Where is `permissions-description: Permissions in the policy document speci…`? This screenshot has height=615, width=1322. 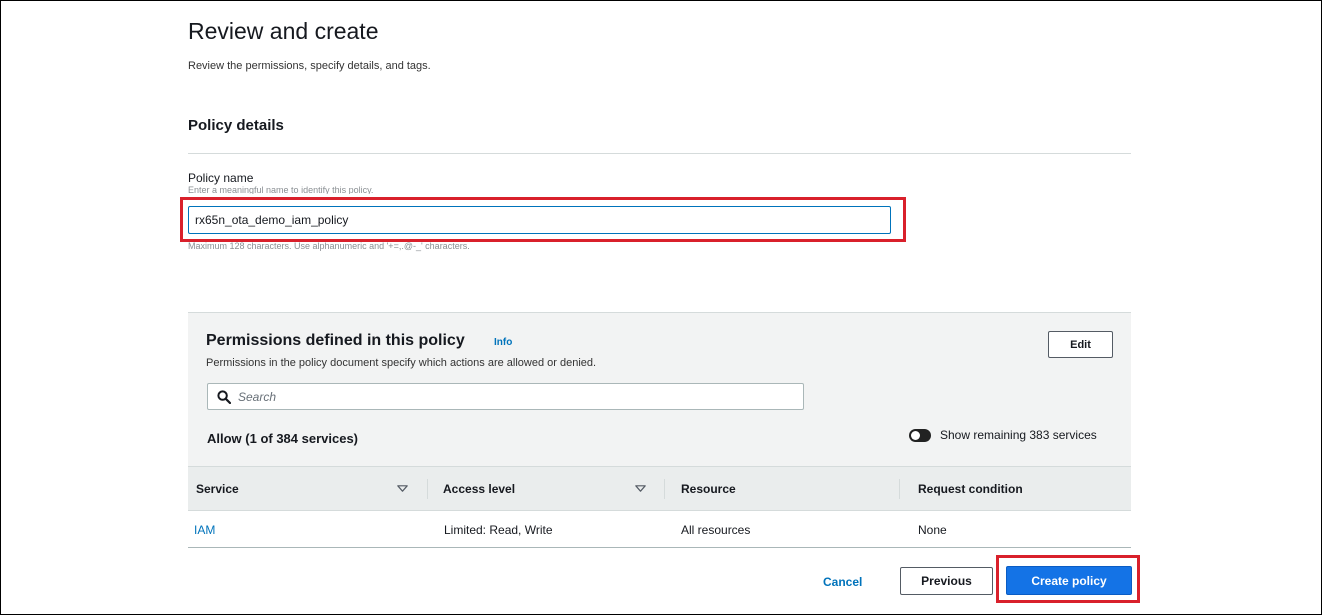 permissions-description: Permissions in the policy document speci… is located at coordinates (401, 363).